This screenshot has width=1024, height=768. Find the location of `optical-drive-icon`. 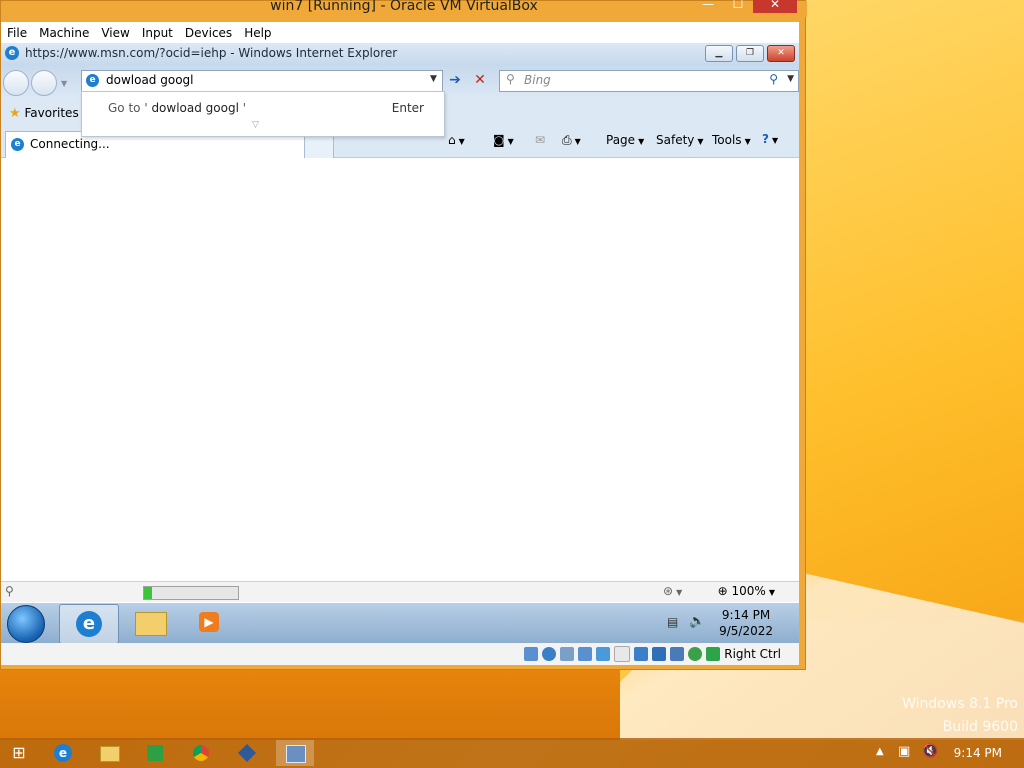

optical-drive-icon is located at coordinates (549, 654).